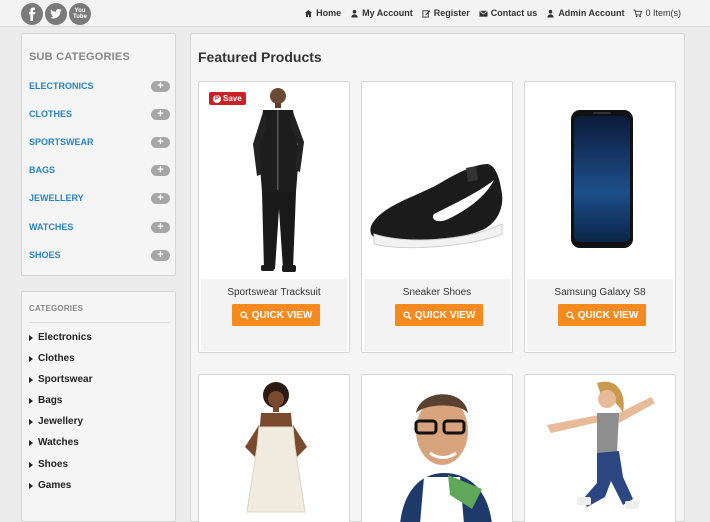 This screenshot has width=710, height=522. What do you see at coordinates (437, 292) in the screenshot?
I see `product-name: Sneaker Shoes` at bounding box center [437, 292].